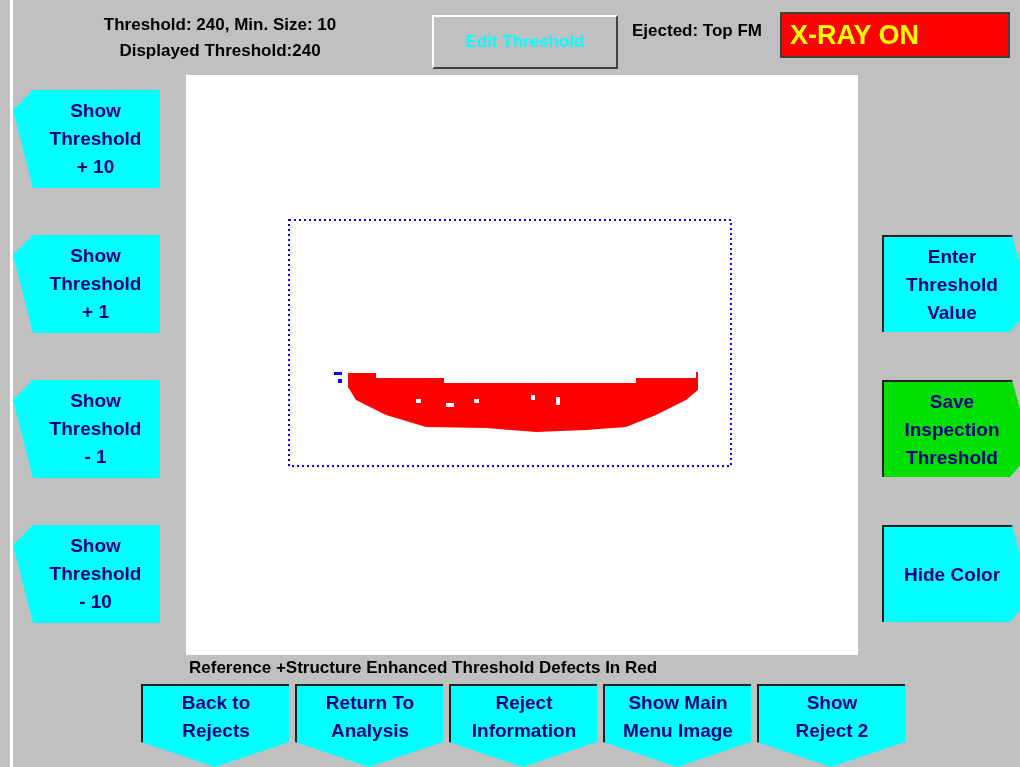 The height and width of the screenshot is (767, 1020). I want to click on action-button: Hide Color, so click(951, 573).